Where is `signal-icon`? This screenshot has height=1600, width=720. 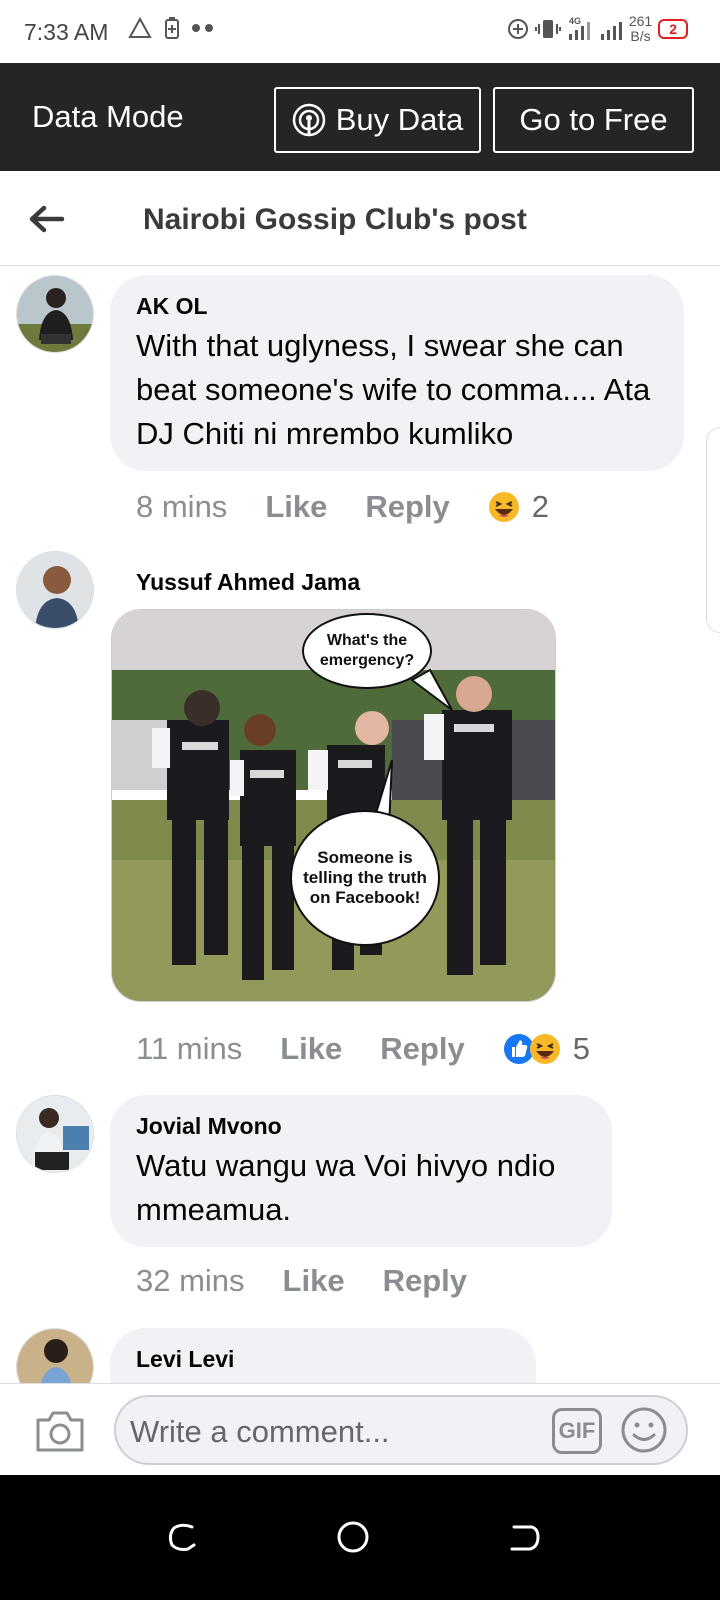 signal-icon is located at coordinates (611, 31).